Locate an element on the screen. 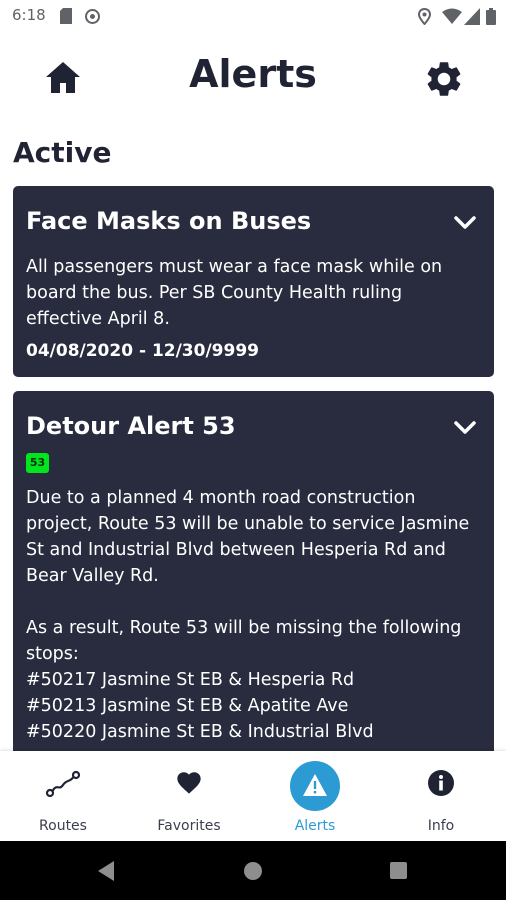 This screenshot has width=506, height=900. back-icon is located at coordinates (106, 871).